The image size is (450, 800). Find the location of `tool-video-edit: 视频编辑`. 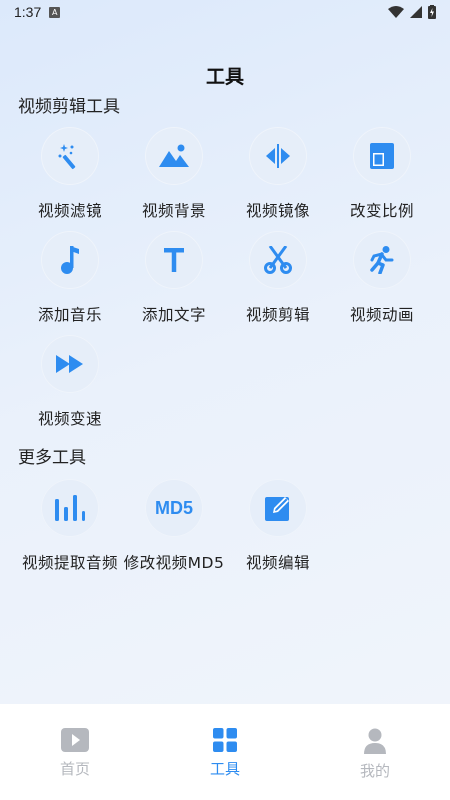

tool-video-edit: 视频编辑 is located at coordinates (278, 526).